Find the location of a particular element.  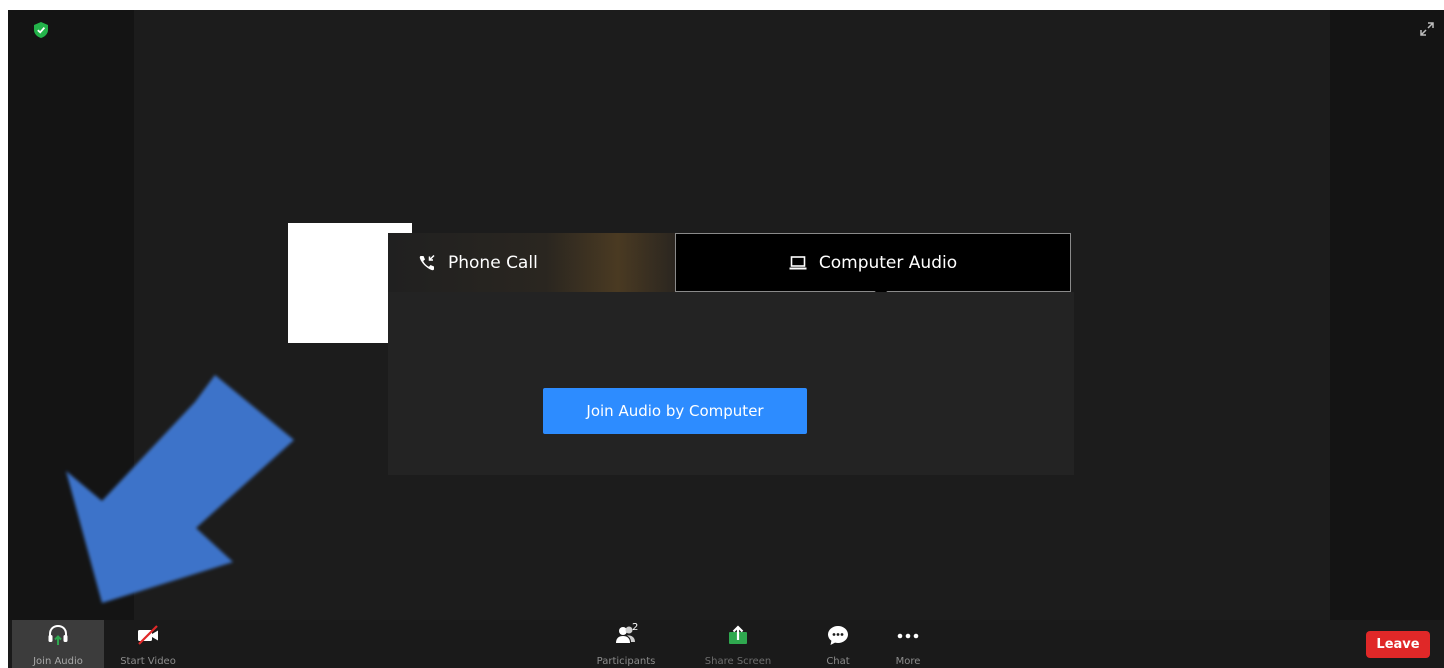

join-audio-by-computer-button: Join Audio by Computer is located at coordinates (675, 411).